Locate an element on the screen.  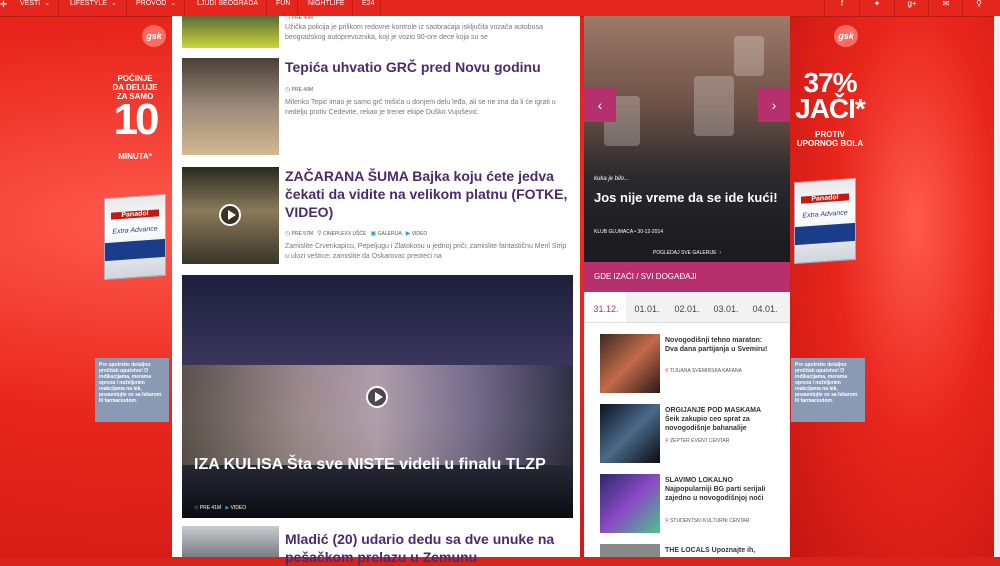
right-ad-headline: 37% JAČI* is located at coordinates (830, 95).